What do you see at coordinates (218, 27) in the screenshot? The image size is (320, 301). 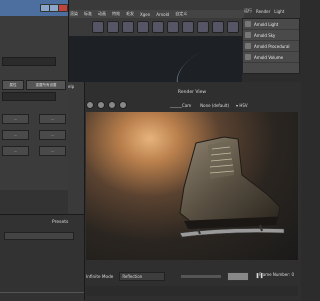 I see `texture-icon` at bounding box center [218, 27].